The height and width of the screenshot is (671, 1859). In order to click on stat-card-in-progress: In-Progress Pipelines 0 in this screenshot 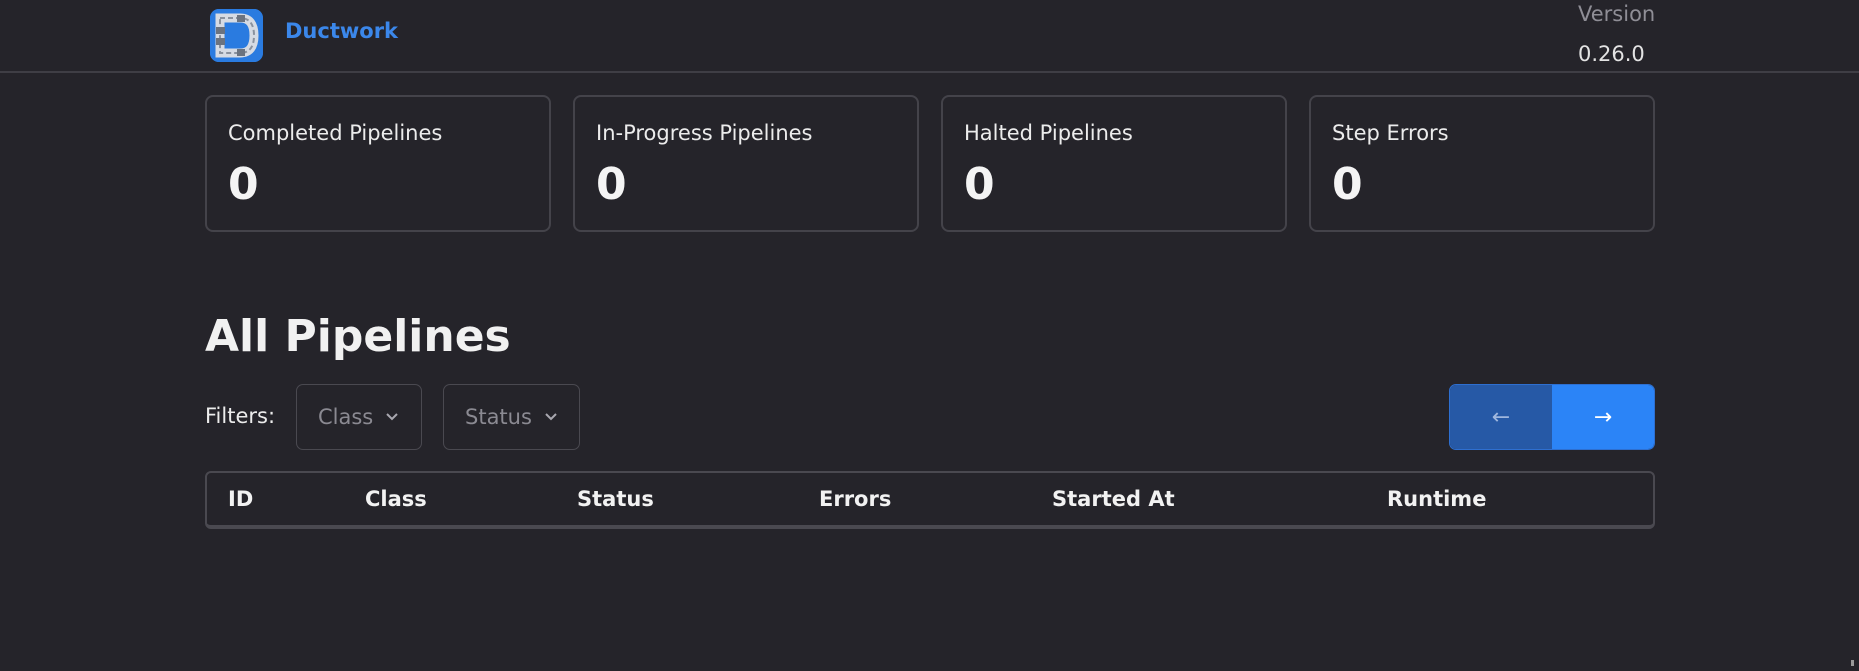, I will do `click(746, 163)`.